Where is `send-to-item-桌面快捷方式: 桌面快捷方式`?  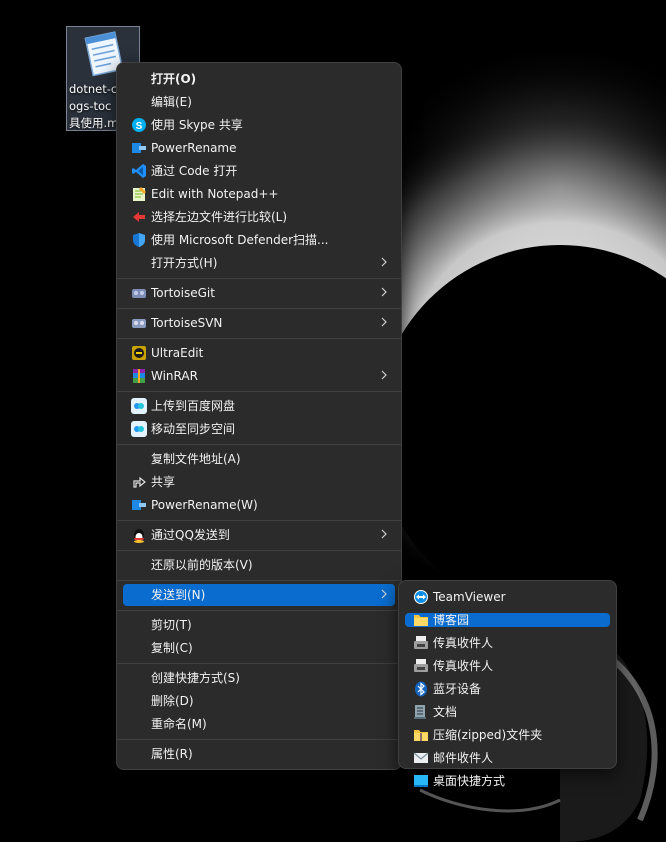
send-to-item-桌面快捷方式: 桌面快捷方式 is located at coordinates (507, 781).